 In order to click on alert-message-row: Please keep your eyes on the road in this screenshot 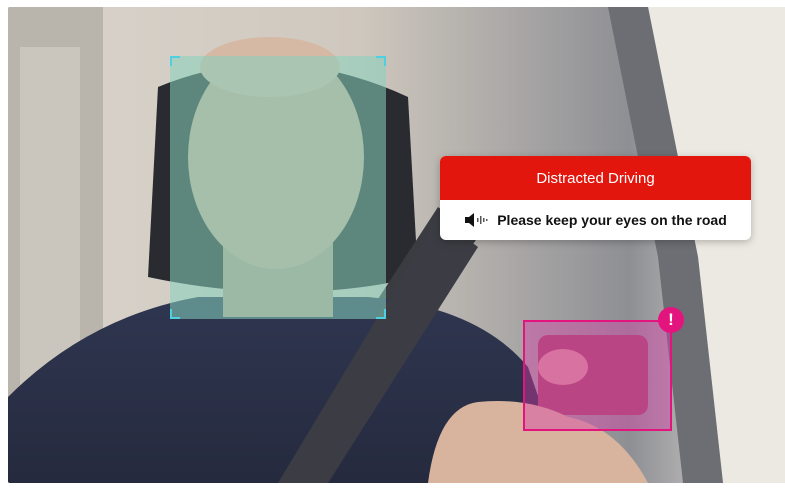, I will do `click(595, 220)`.